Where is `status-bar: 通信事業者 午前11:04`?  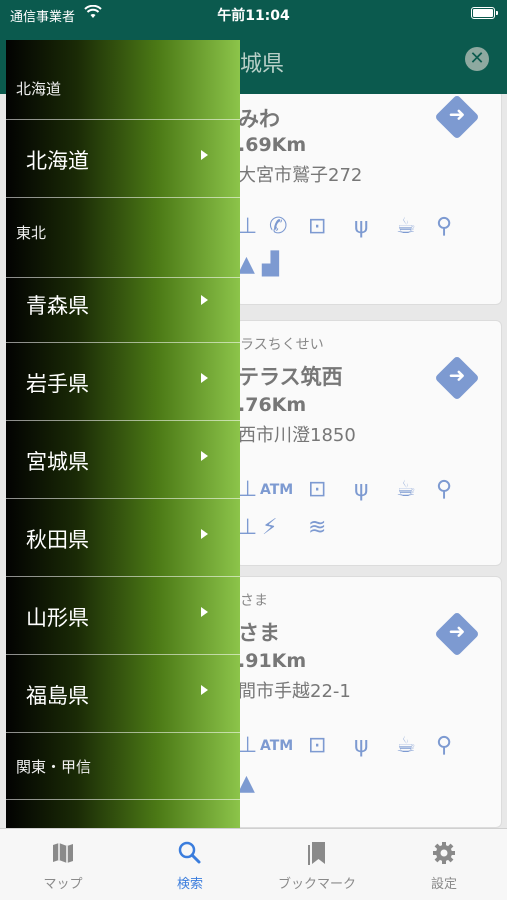 status-bar: 通信事業者 午前11:04 is located at coordinates (253, 14).